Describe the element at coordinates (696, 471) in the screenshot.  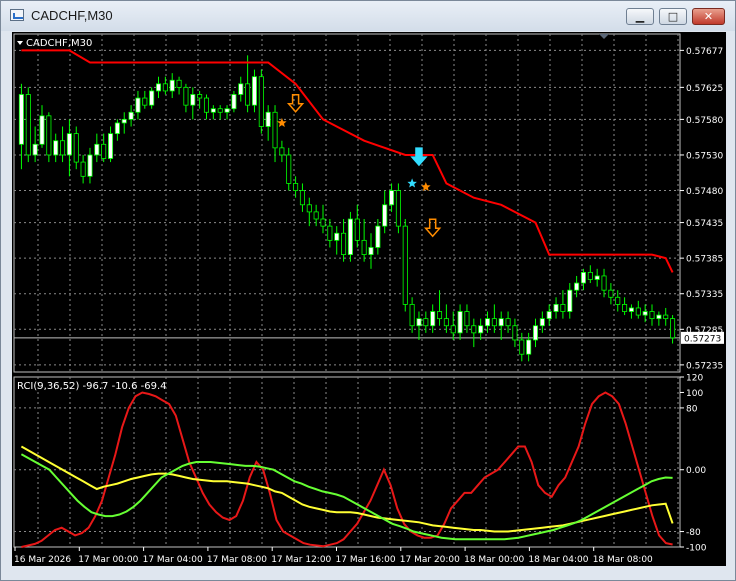
I see `rci-tick-label: 0.00` at that location.